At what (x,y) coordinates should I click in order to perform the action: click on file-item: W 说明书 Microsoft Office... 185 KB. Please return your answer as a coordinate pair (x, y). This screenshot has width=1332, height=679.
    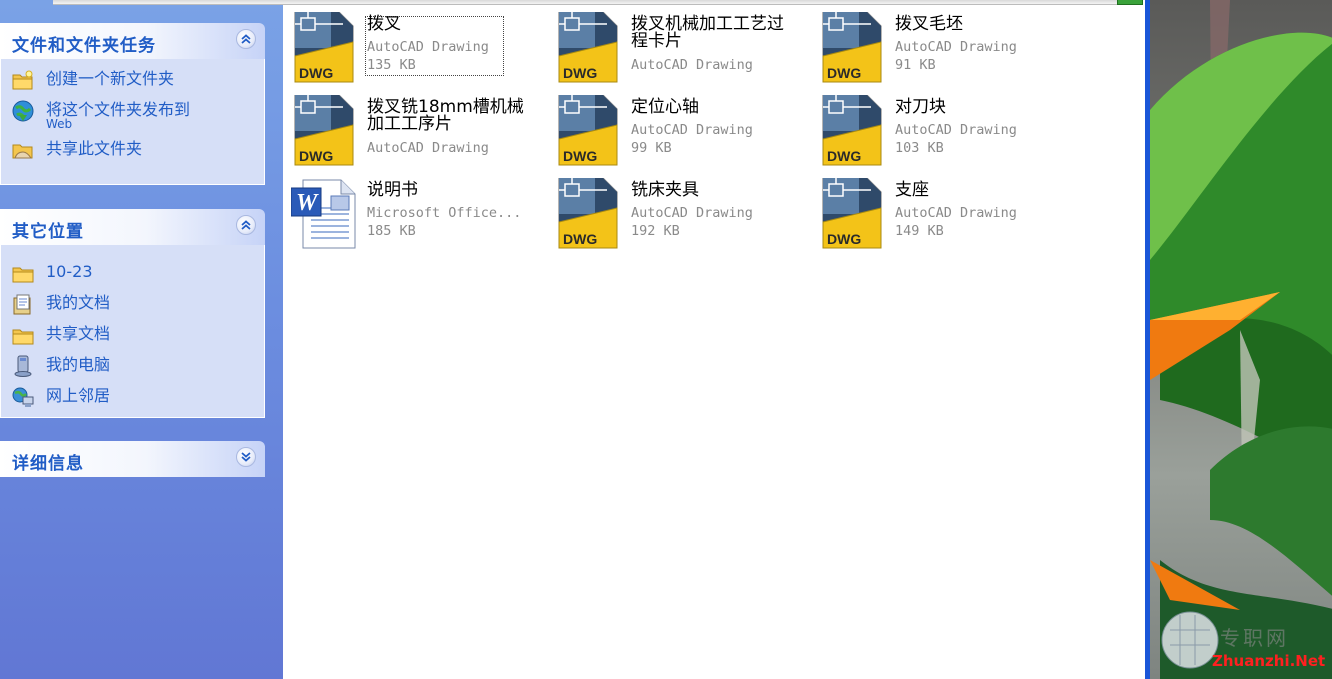
    Looking at the image, I should click on (413, 207).